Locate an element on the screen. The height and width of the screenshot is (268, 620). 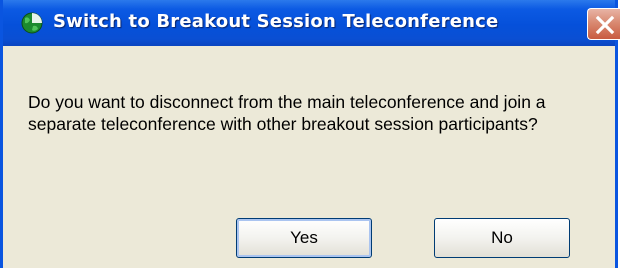
no-button: No is located at coordinates (502, 238).